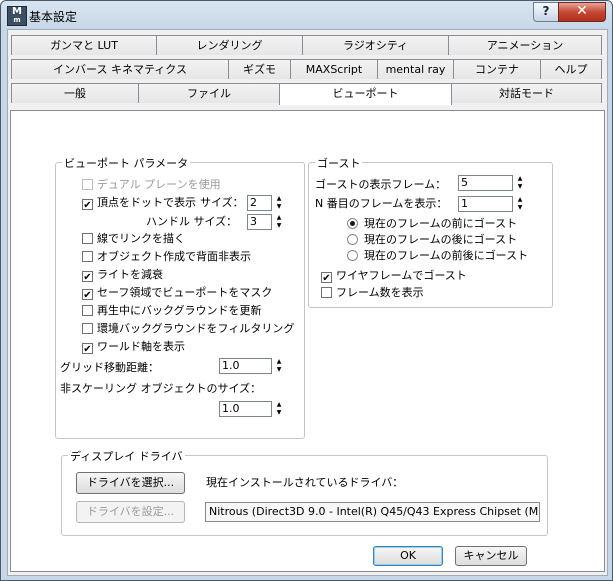 The image size is (613, 581). What do you see at coordinates (485, 204) in the screenshot?
I see `nth-frame-input: 1` at bounding box center [485, 204].